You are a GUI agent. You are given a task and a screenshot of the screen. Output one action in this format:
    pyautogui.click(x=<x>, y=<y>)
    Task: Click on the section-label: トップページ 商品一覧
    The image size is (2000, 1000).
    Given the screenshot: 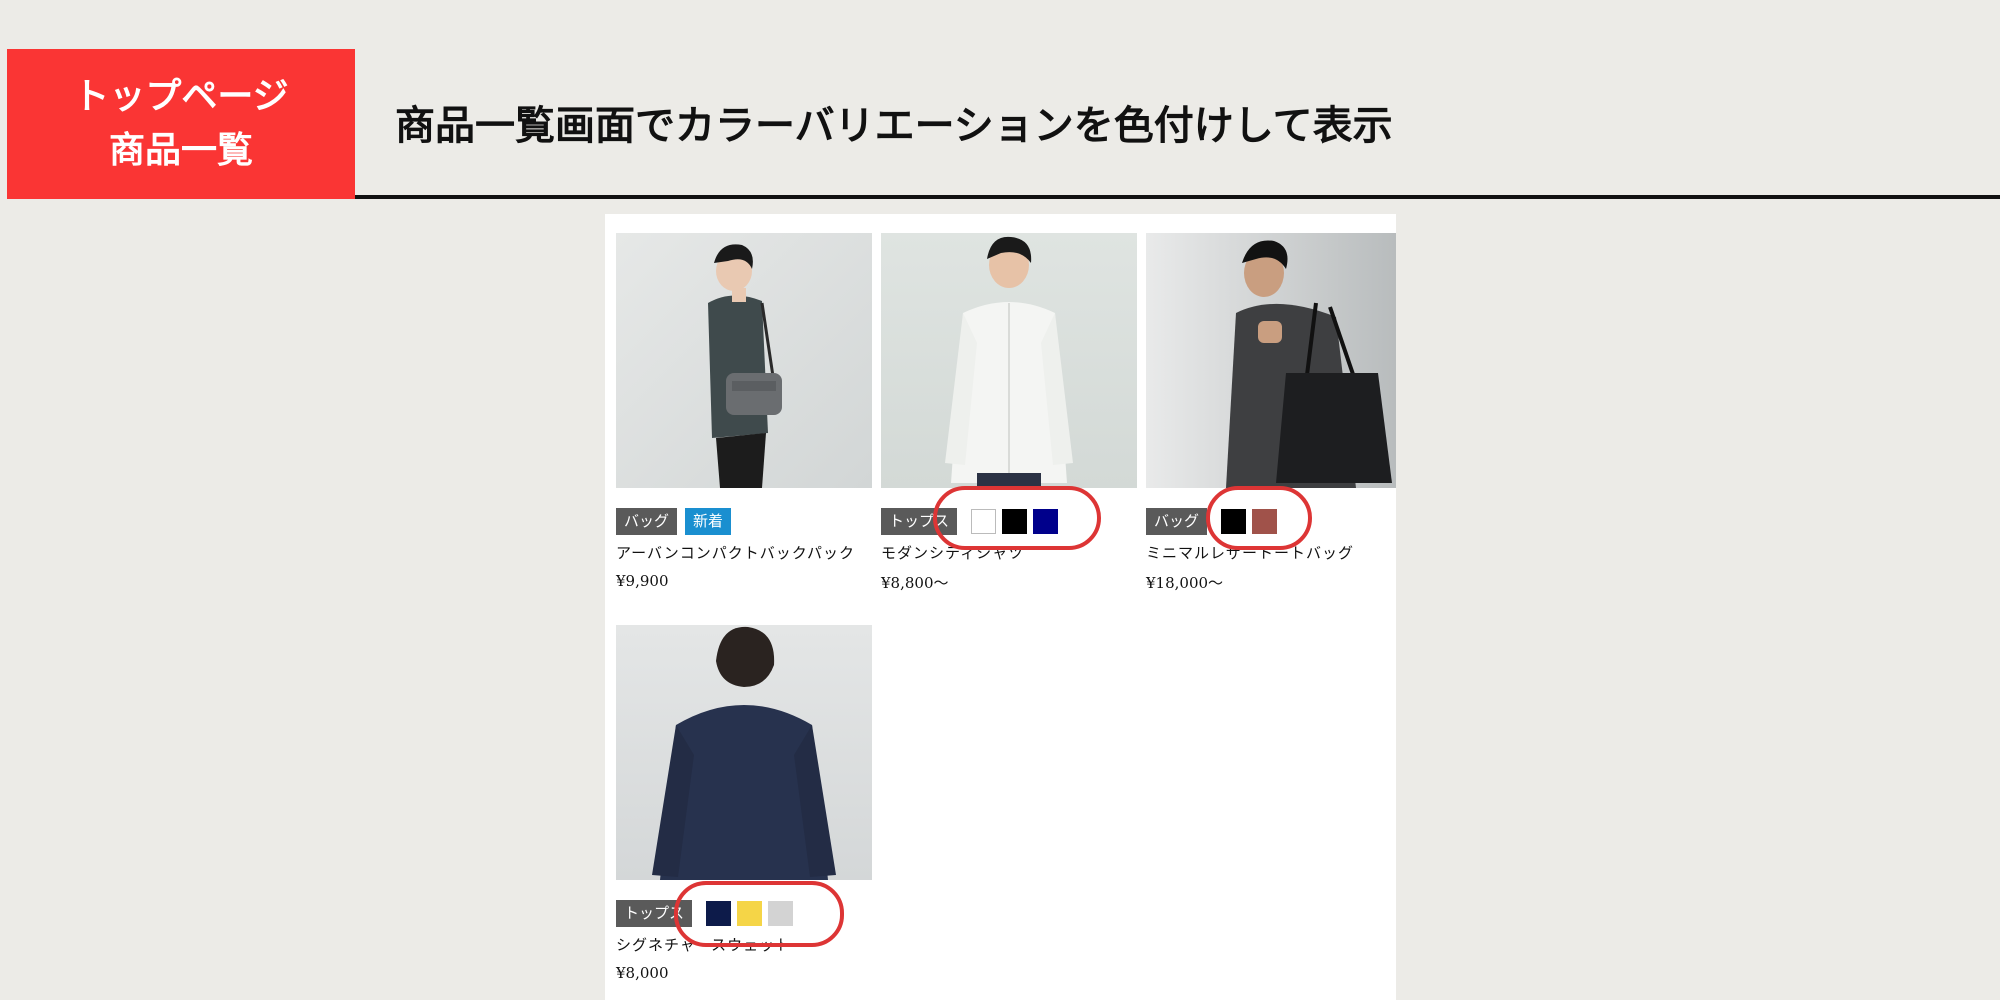 What is the action you would take?
    pyautogui.click(x=181, y=124)
    